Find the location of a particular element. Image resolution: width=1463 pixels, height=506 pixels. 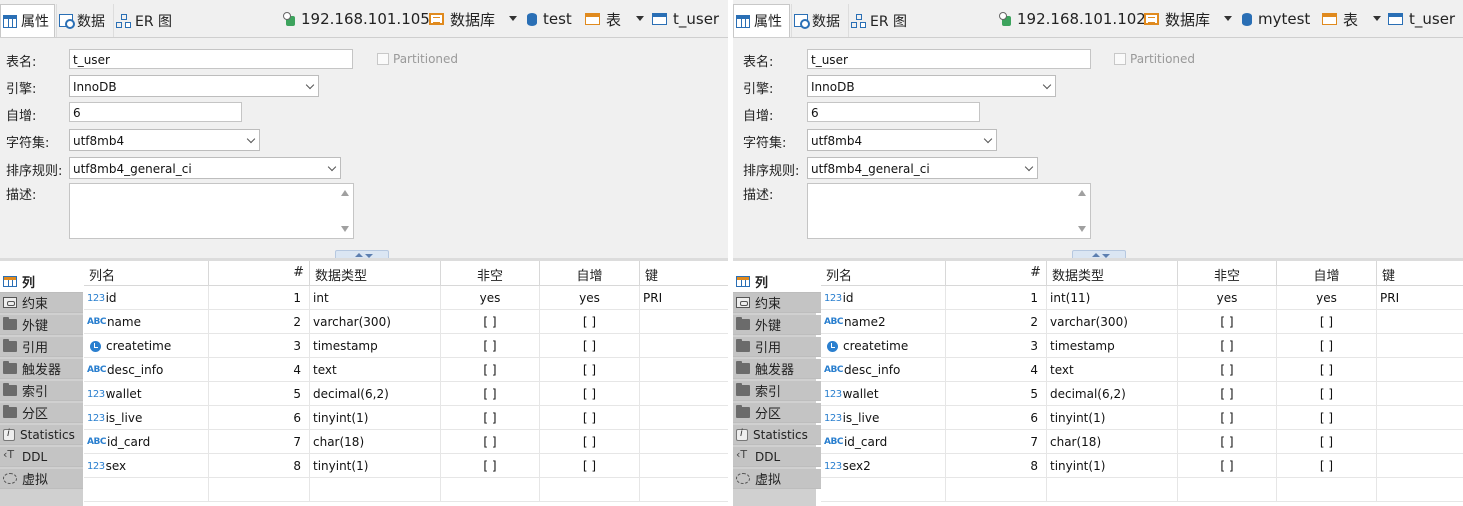

cell-name: 123 sex is located at coordinates (146, 466).